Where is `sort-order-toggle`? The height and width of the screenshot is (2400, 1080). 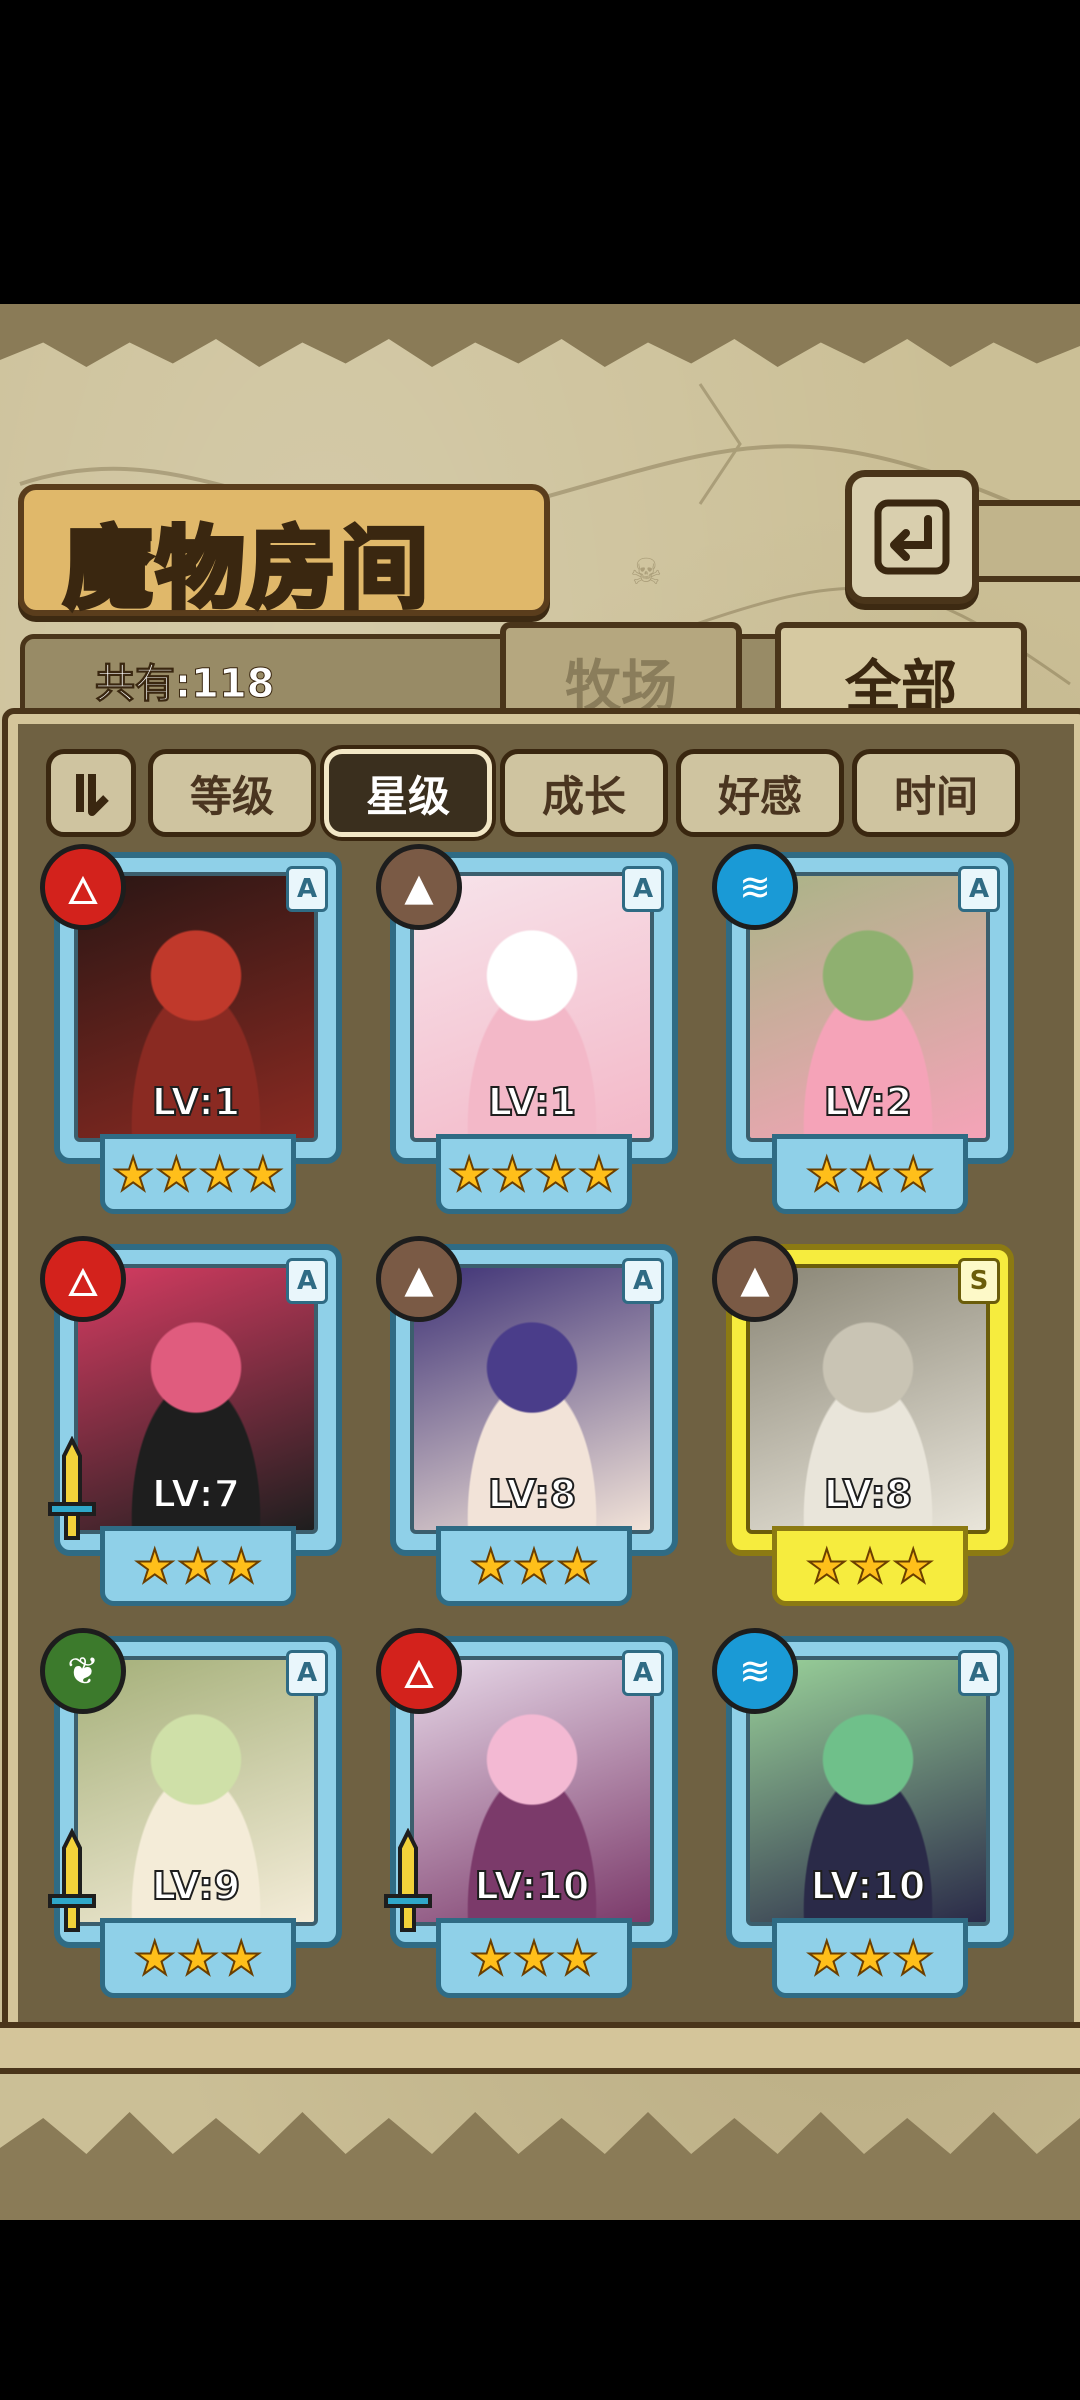 sort-order-toggle is located at coordinates (91, 793).